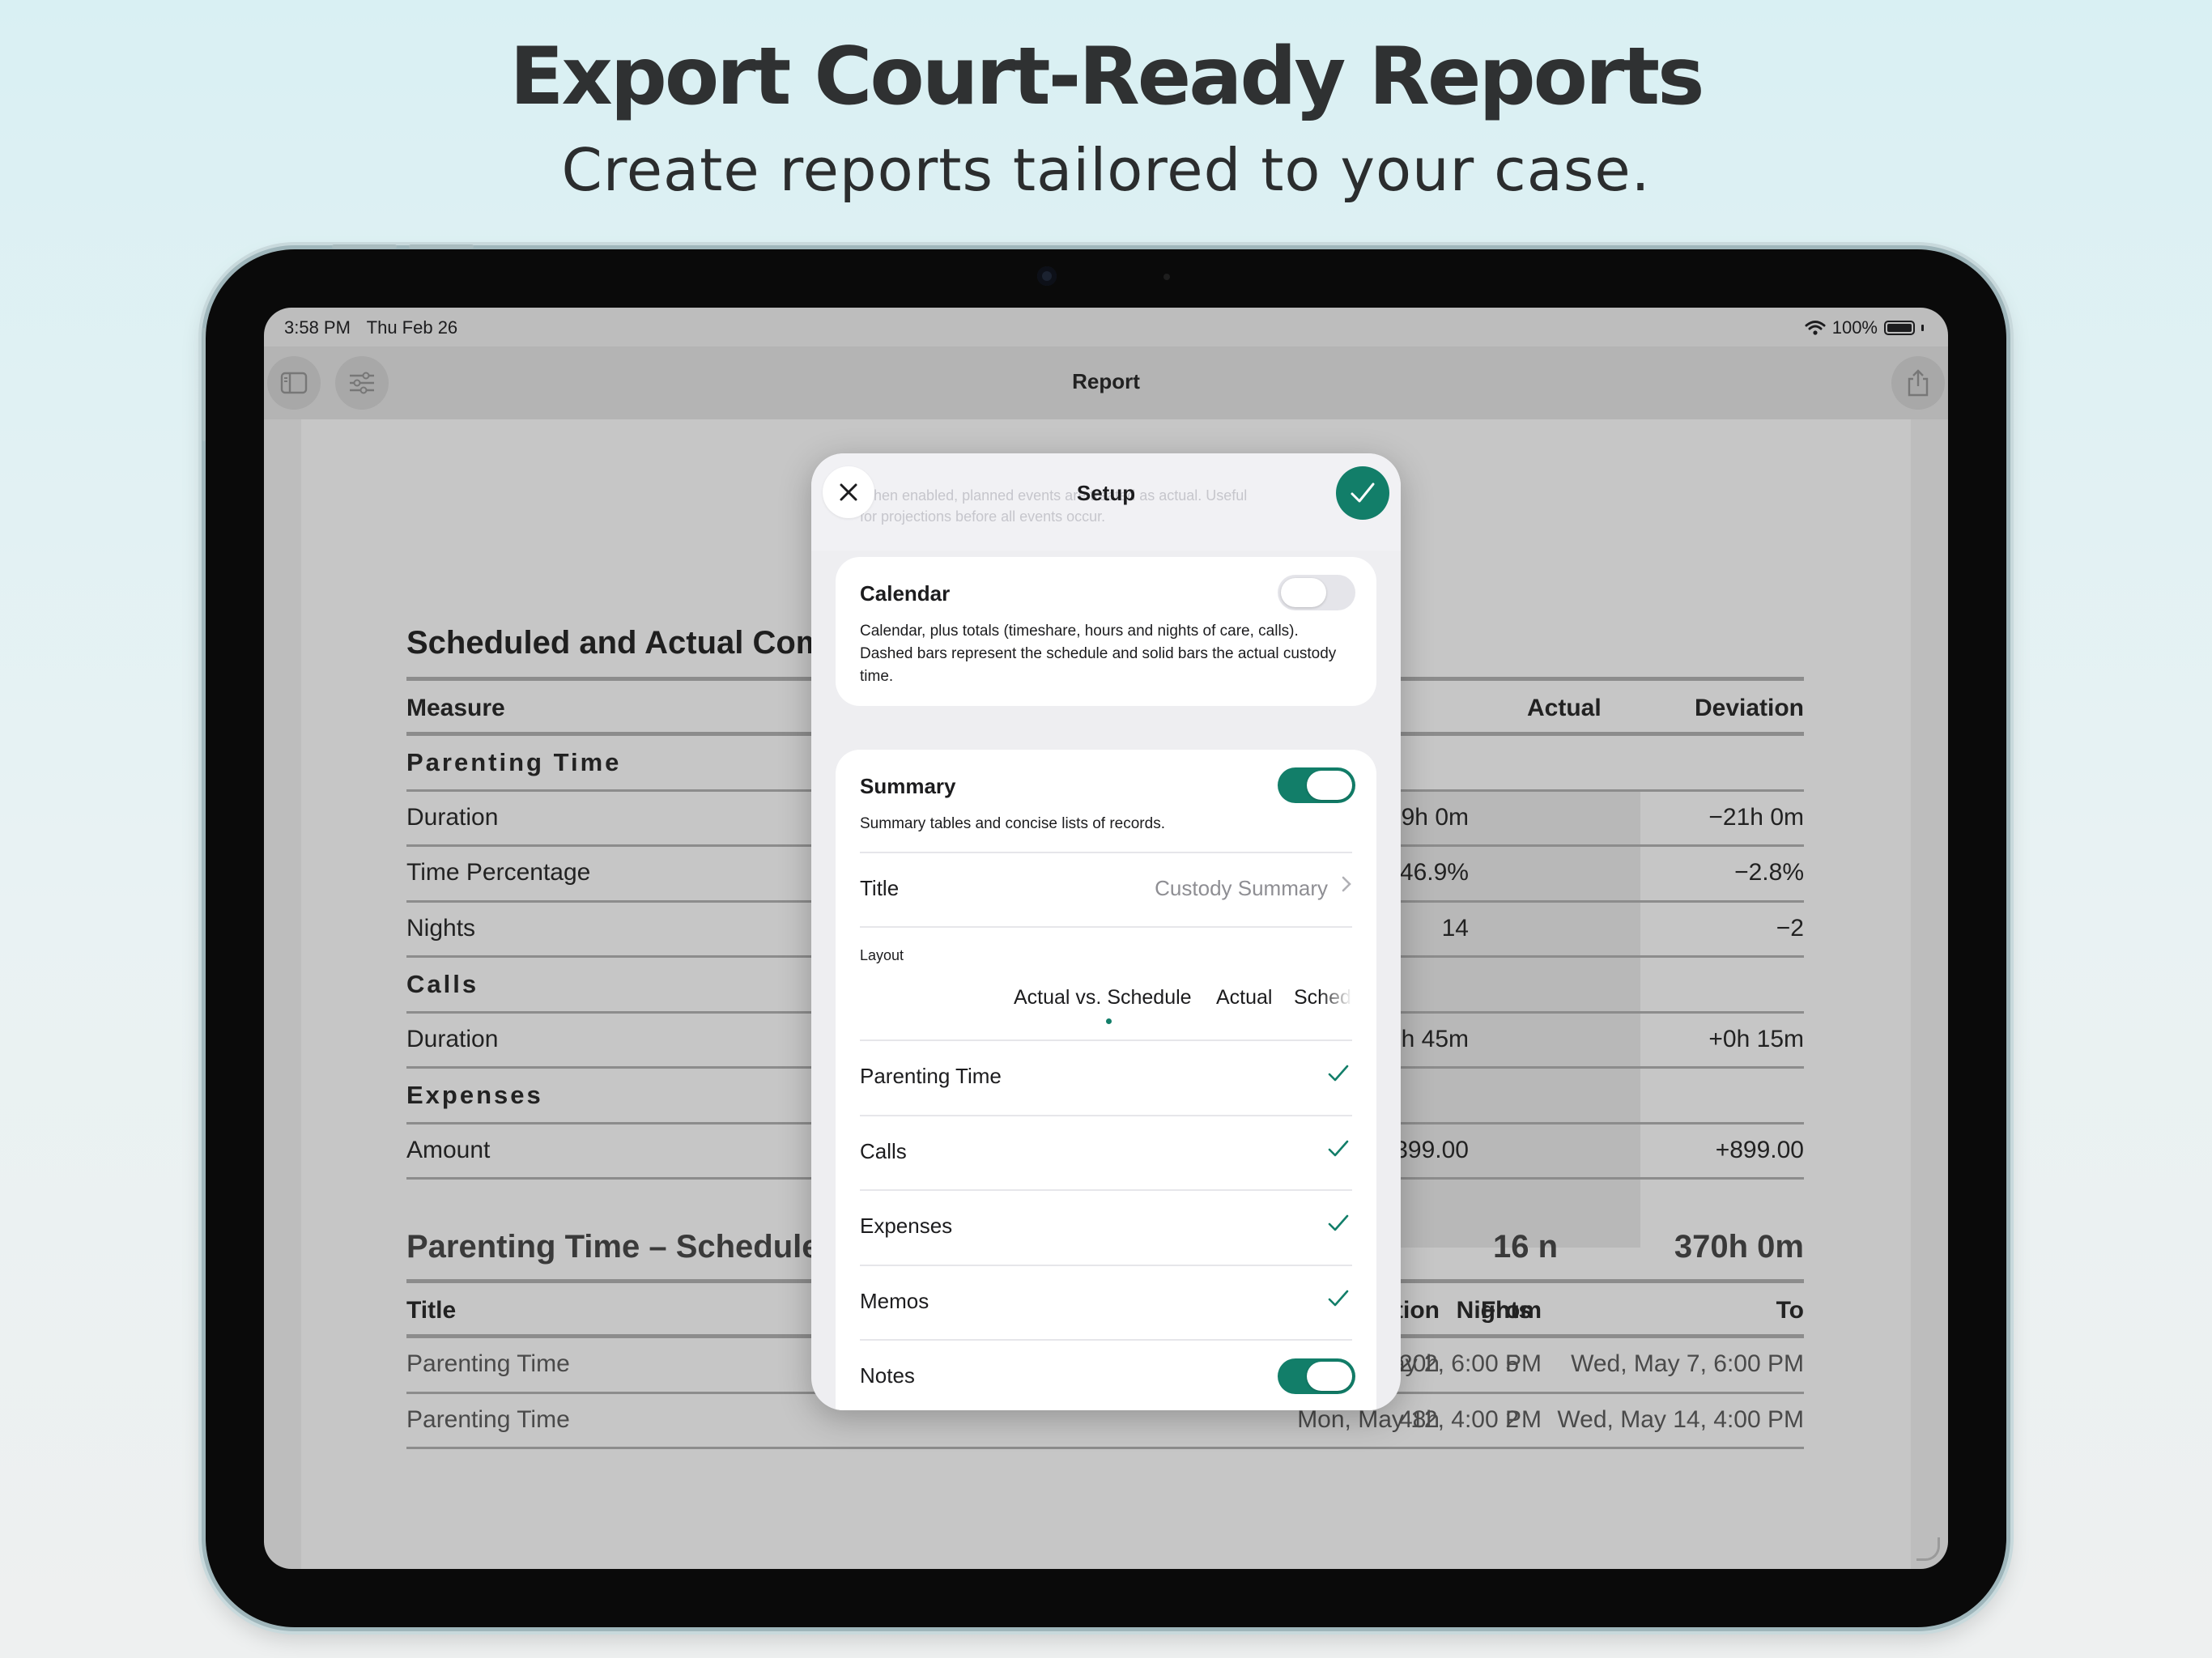 The height and width of the screenshot is (1658, 2212). I want to click on setup-title: Setup, so click(1106, 493).